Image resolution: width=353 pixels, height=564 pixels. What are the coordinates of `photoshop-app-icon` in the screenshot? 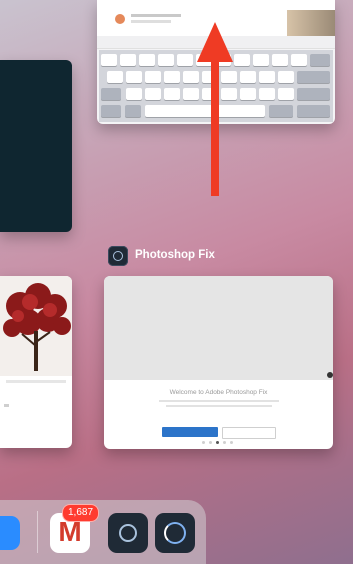 It's located at (175, 533).